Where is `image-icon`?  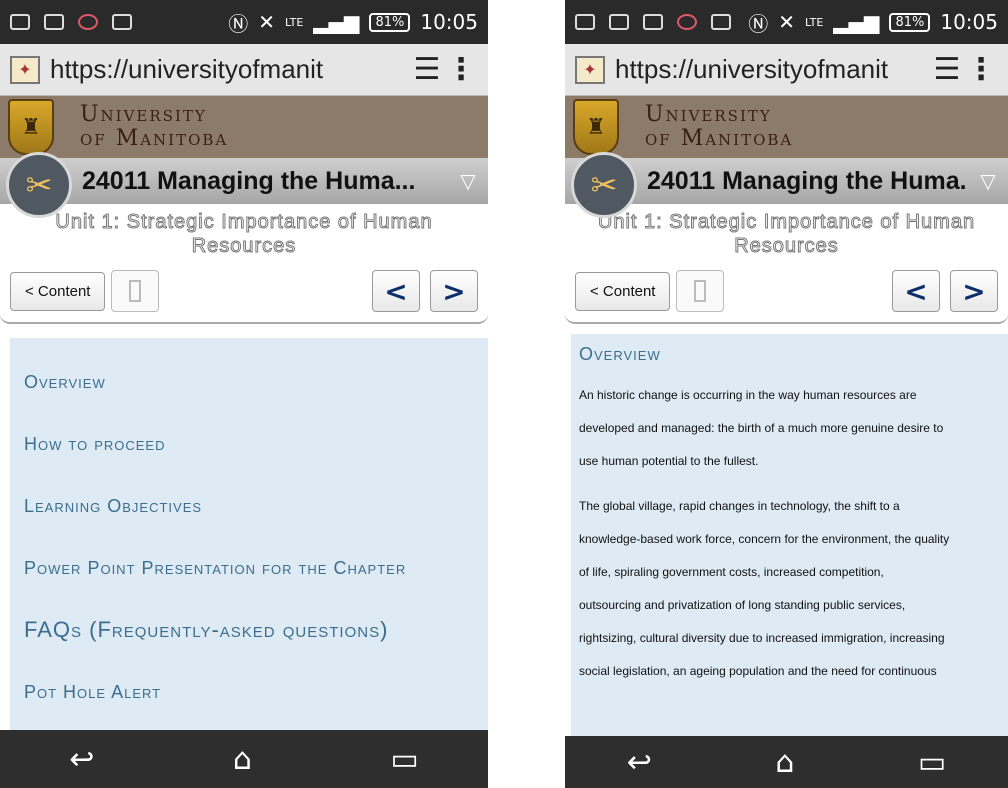 image-icon is located at coordinates (619, 22).